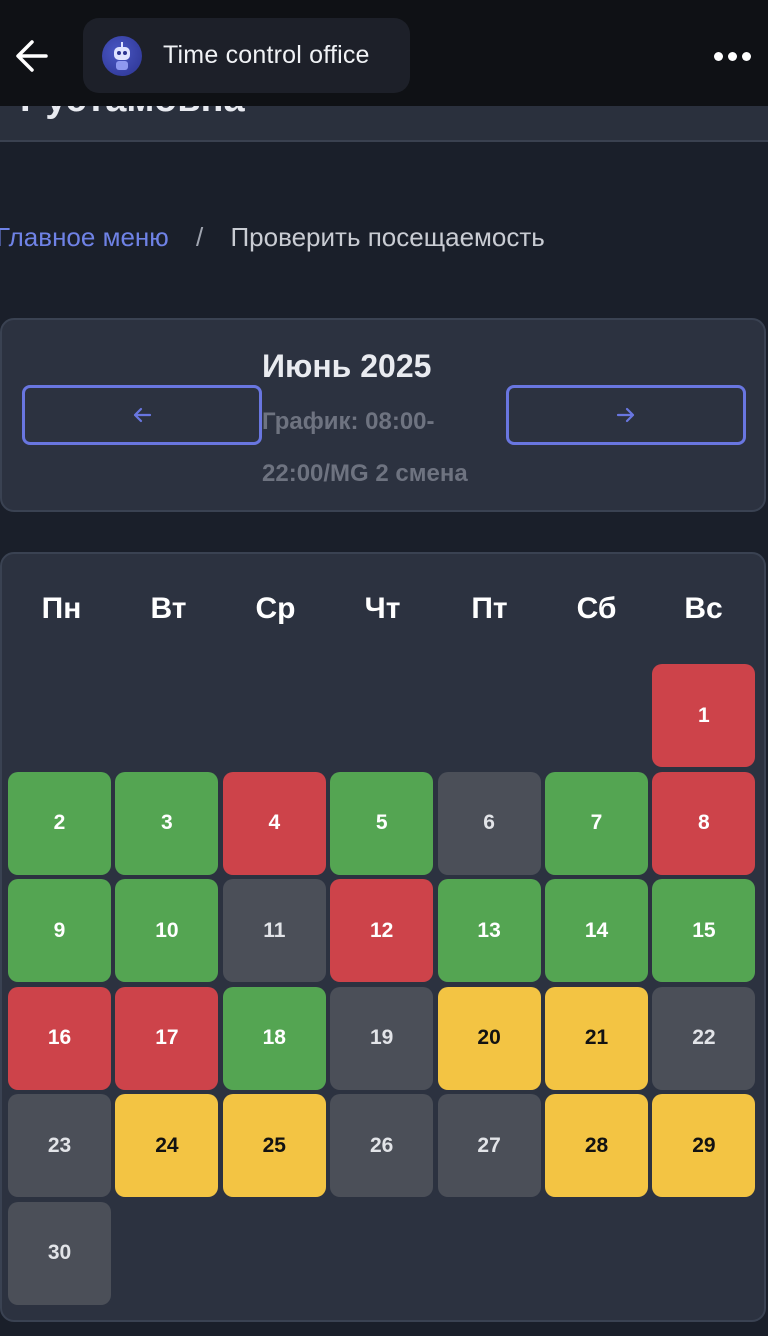 The image size is (768, 1336). I want to click on calendar-day: 21, so click(596, 1038).